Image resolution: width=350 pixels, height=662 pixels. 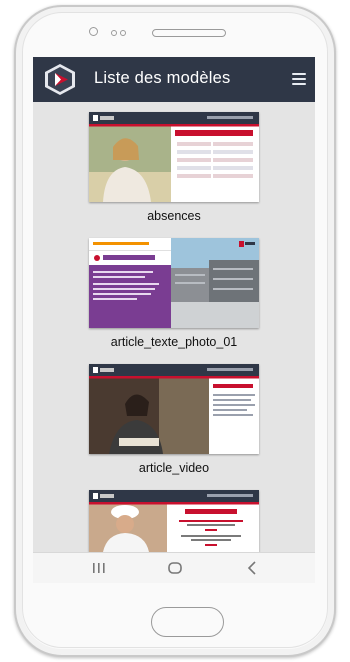 I want to click on app-logo-icon, so click(x=60, y=79).